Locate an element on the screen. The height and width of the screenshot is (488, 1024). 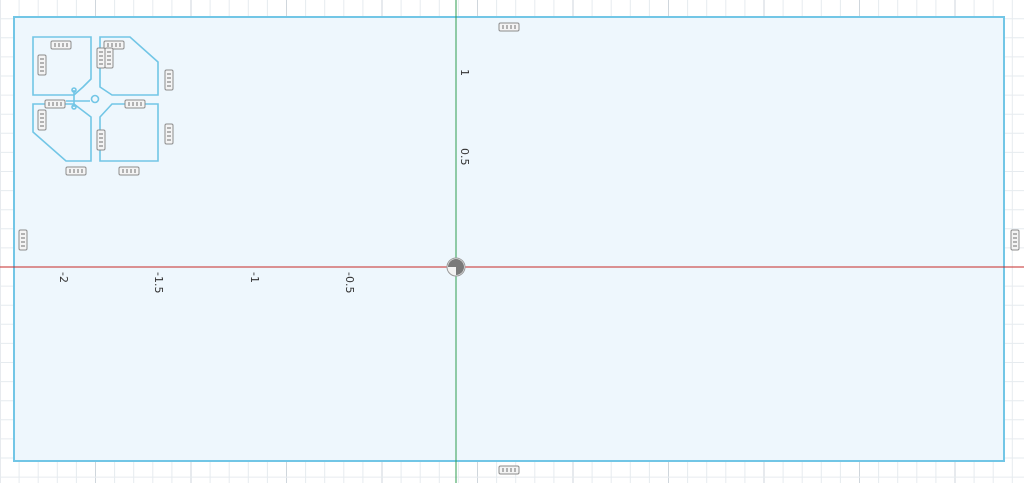
x-tick-label: -0.5 is located at coordinates (349, 282).